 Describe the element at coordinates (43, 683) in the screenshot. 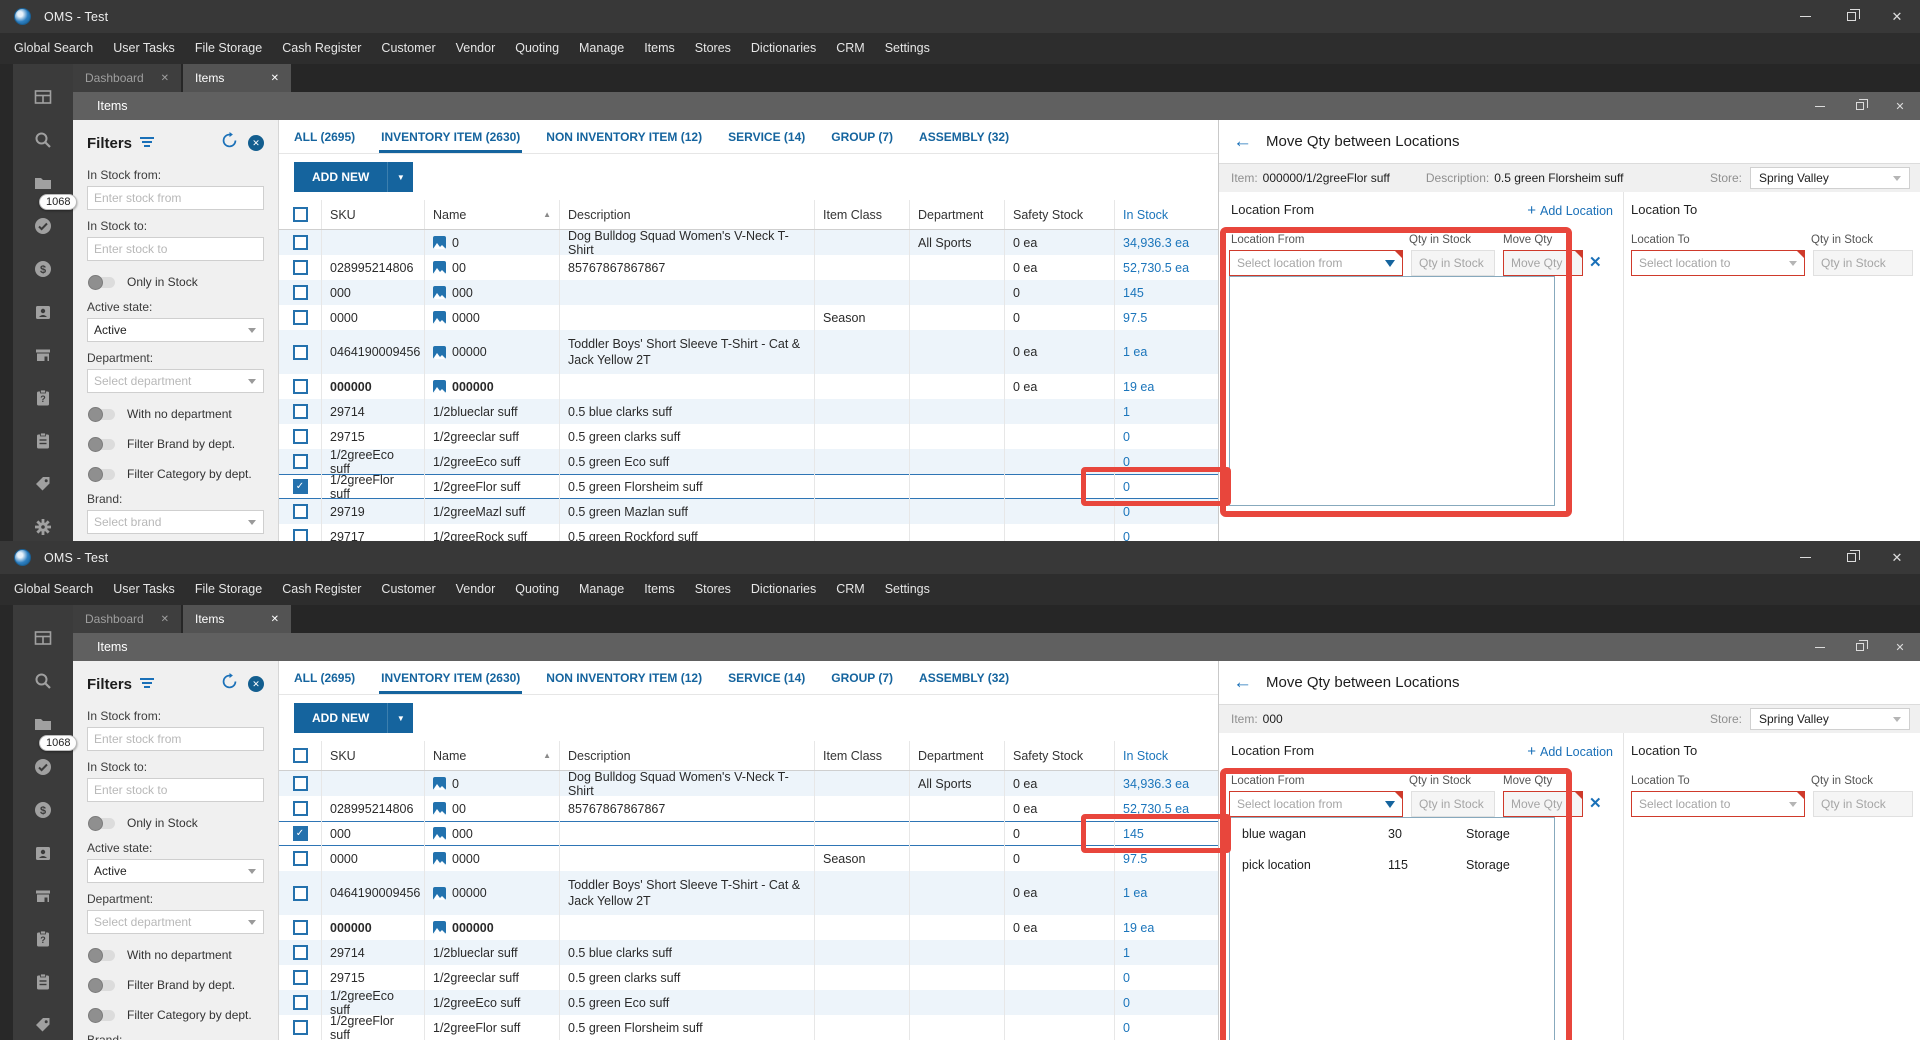

I see `sidebar-item-search` at that location.